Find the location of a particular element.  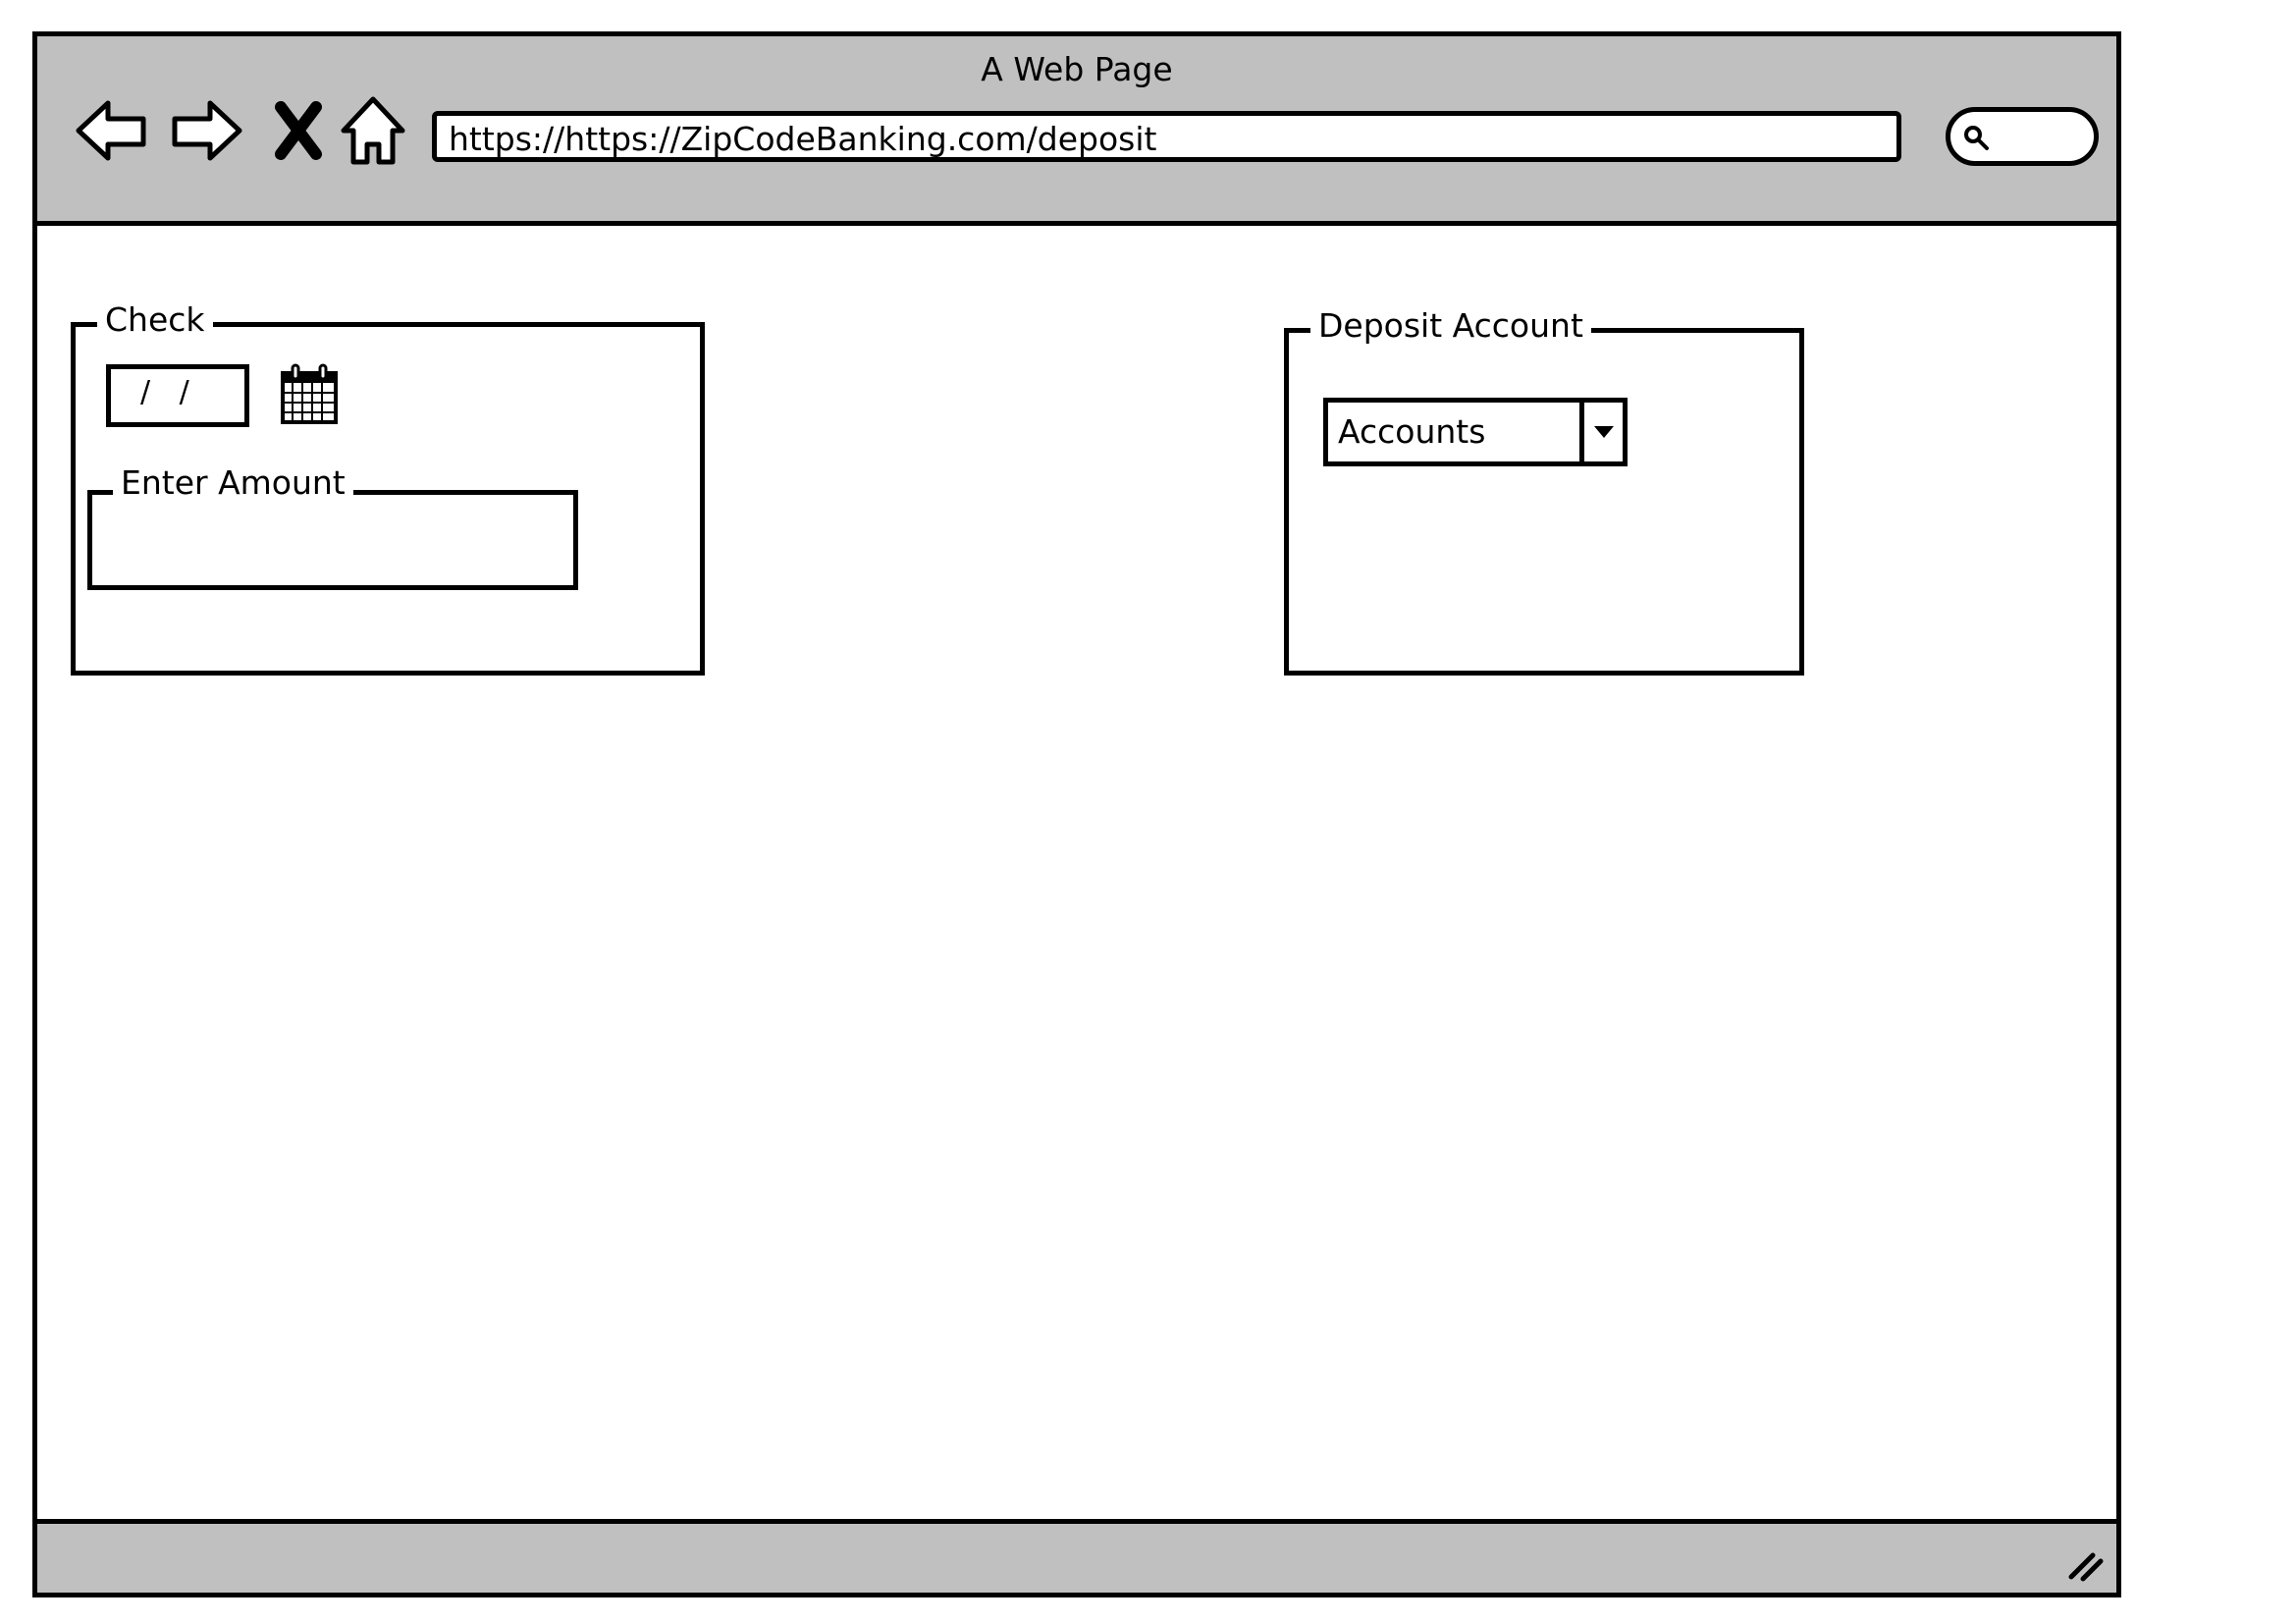

window-title: A Web Page is located at coordinates (1077, 69).